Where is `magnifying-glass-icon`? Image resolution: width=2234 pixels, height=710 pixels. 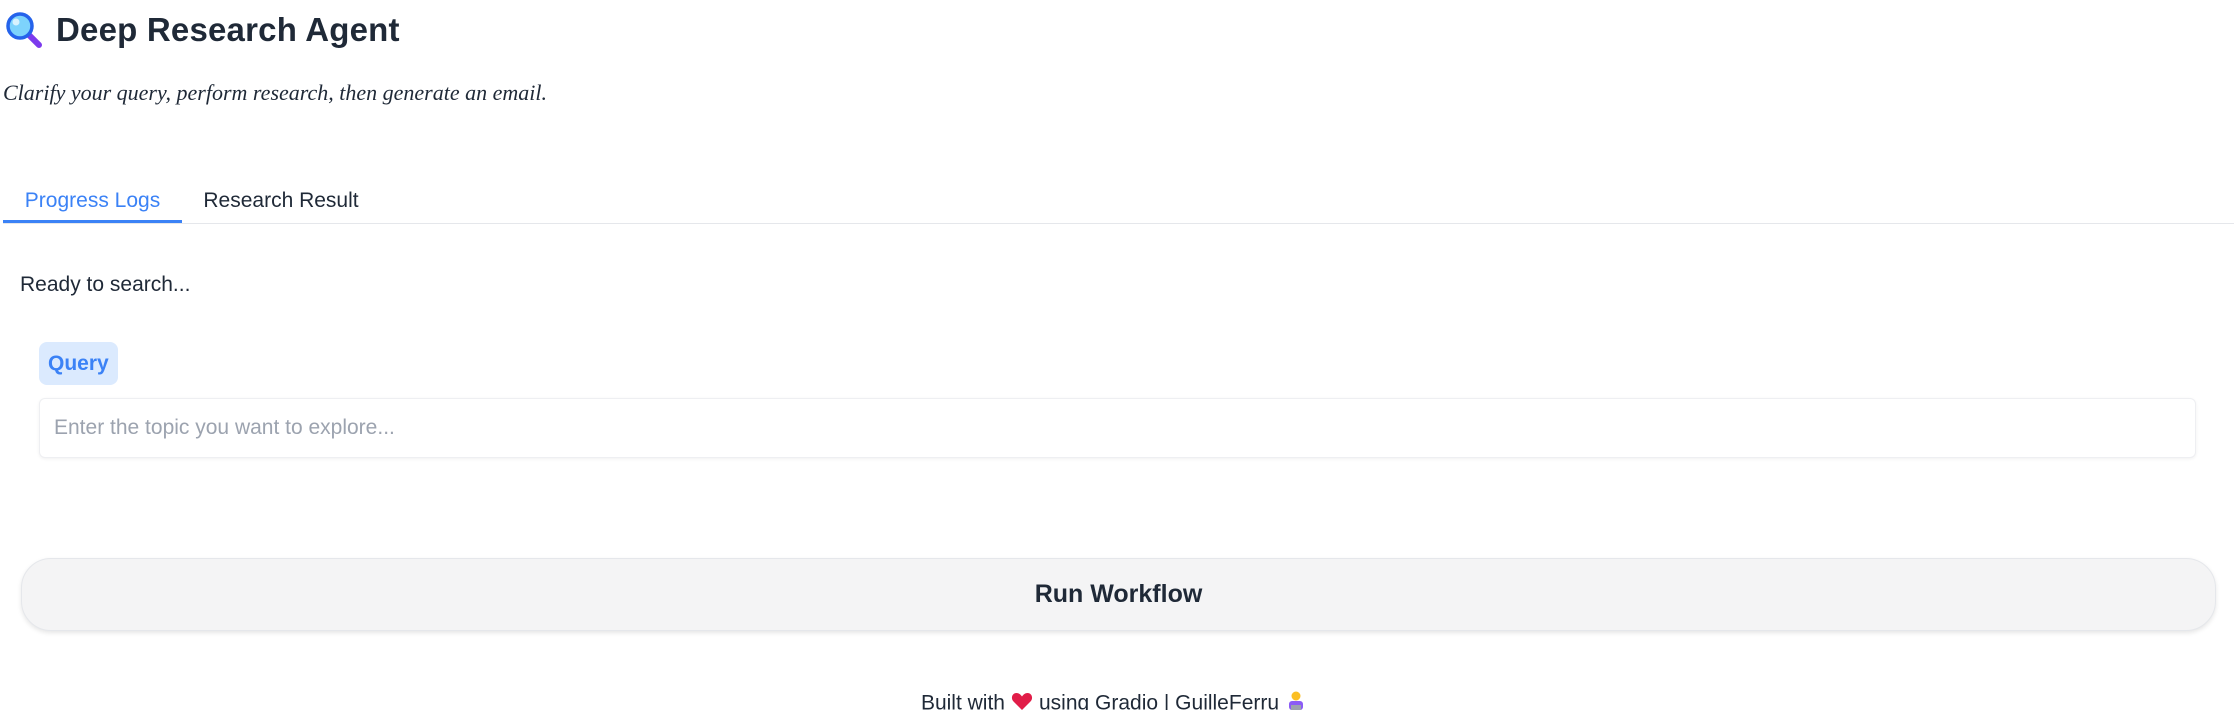 magnifying-glass-icon is located at coordinates (24, 30).